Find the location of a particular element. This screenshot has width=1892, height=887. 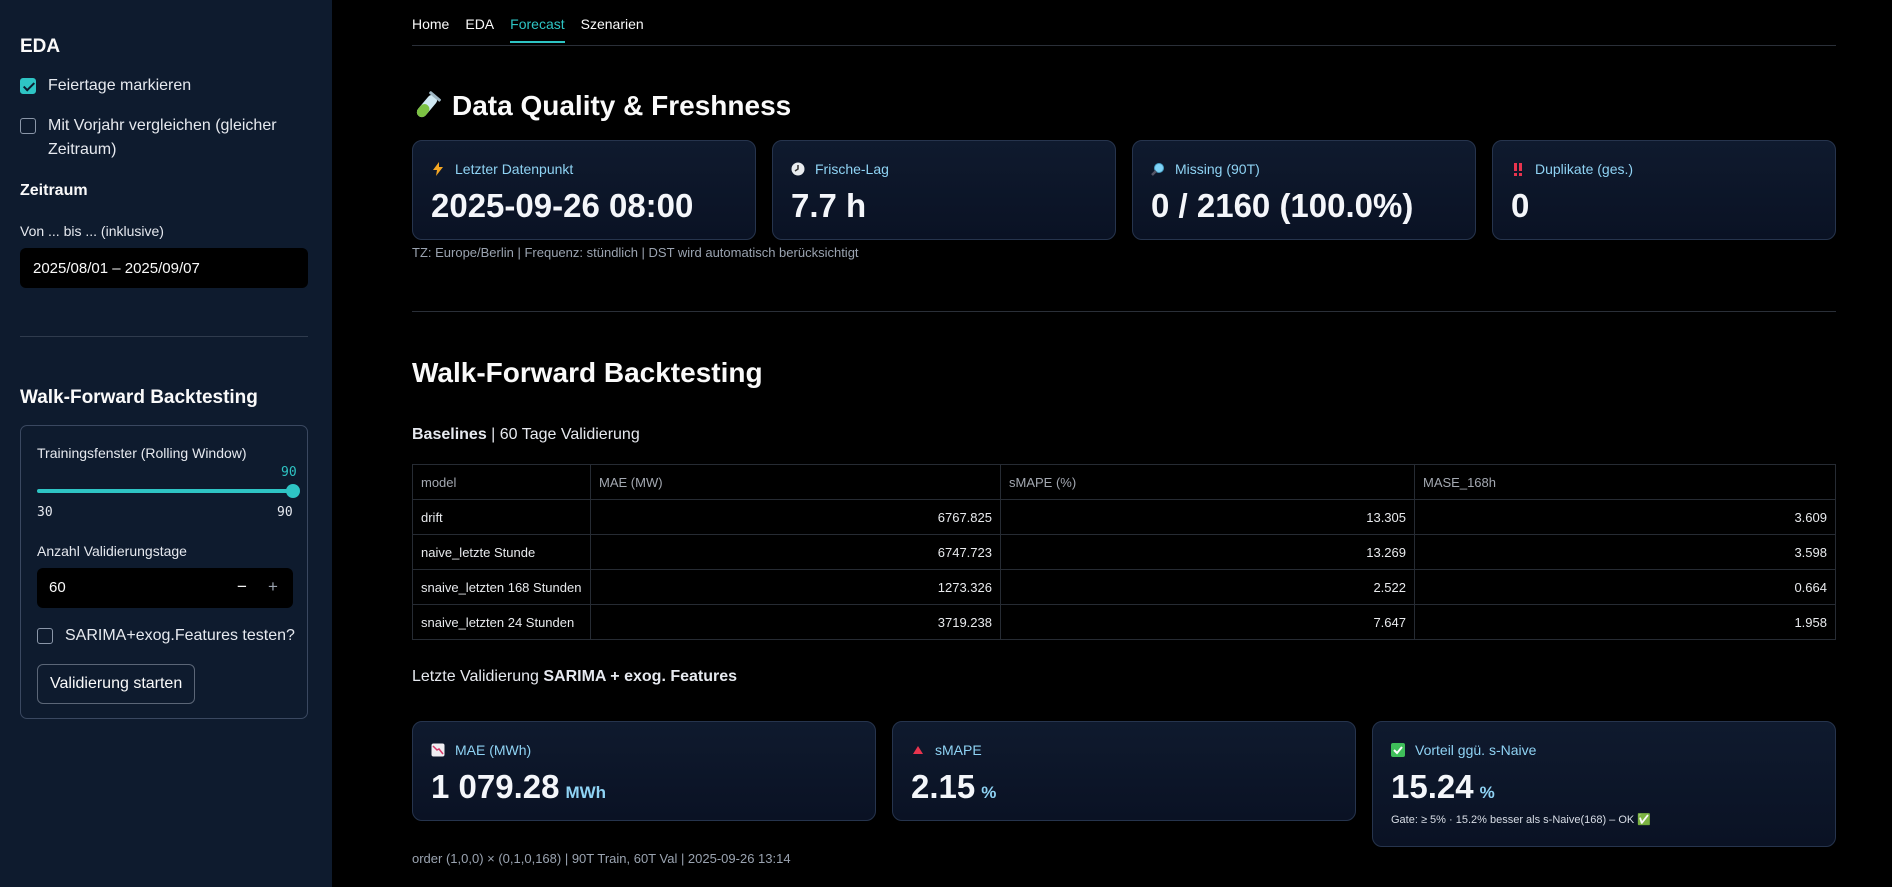

metric-value: 1 079.28 MWh is located at coordinates (519, 786).